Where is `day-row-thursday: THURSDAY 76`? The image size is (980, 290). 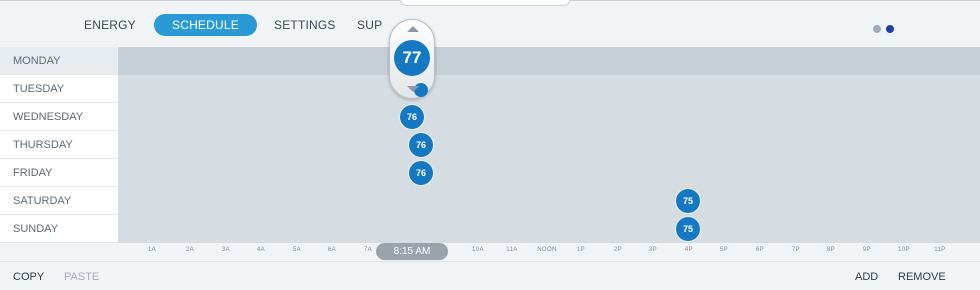
day-row-thursday: THURSDAY 76 is located at coordinates (490, 145).